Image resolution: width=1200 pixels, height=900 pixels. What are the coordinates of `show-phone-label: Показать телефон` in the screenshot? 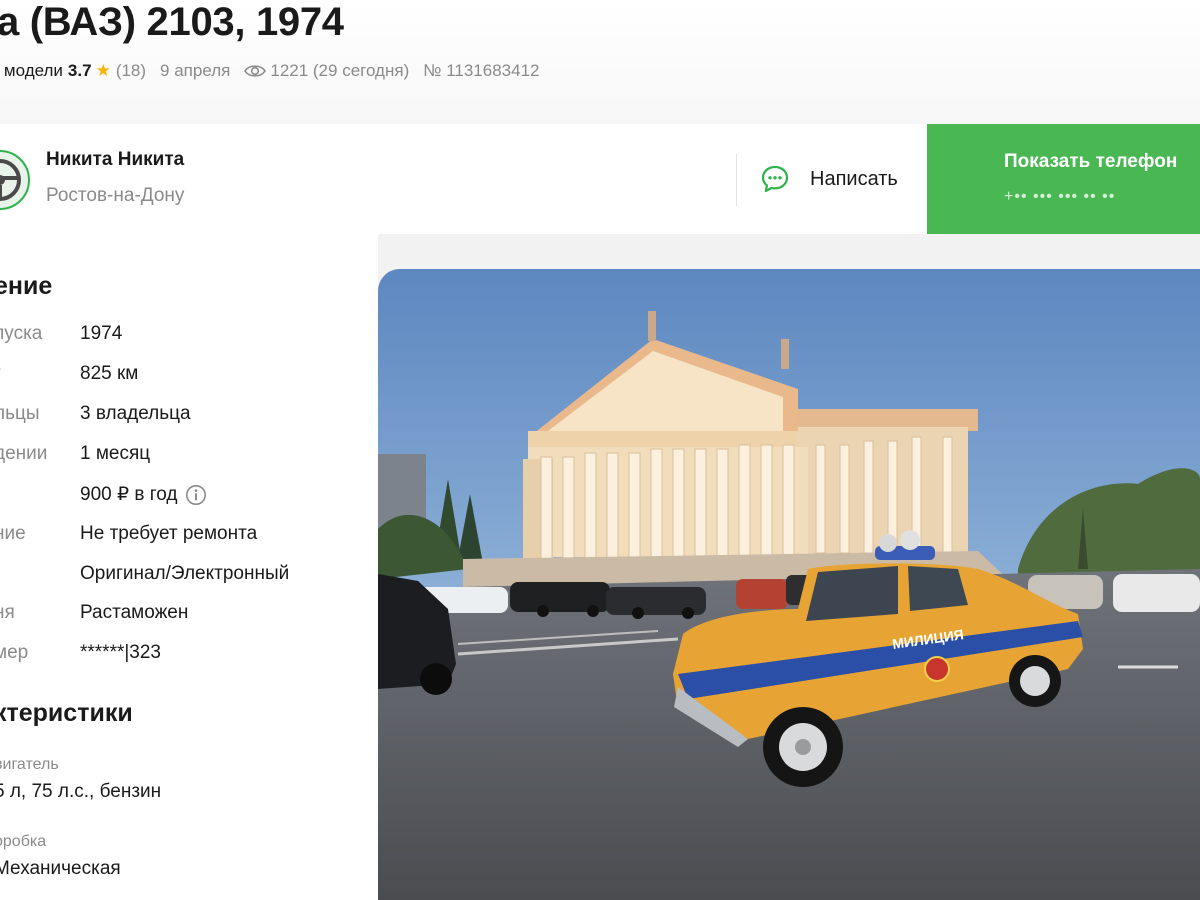 It's located at (1091, 161).